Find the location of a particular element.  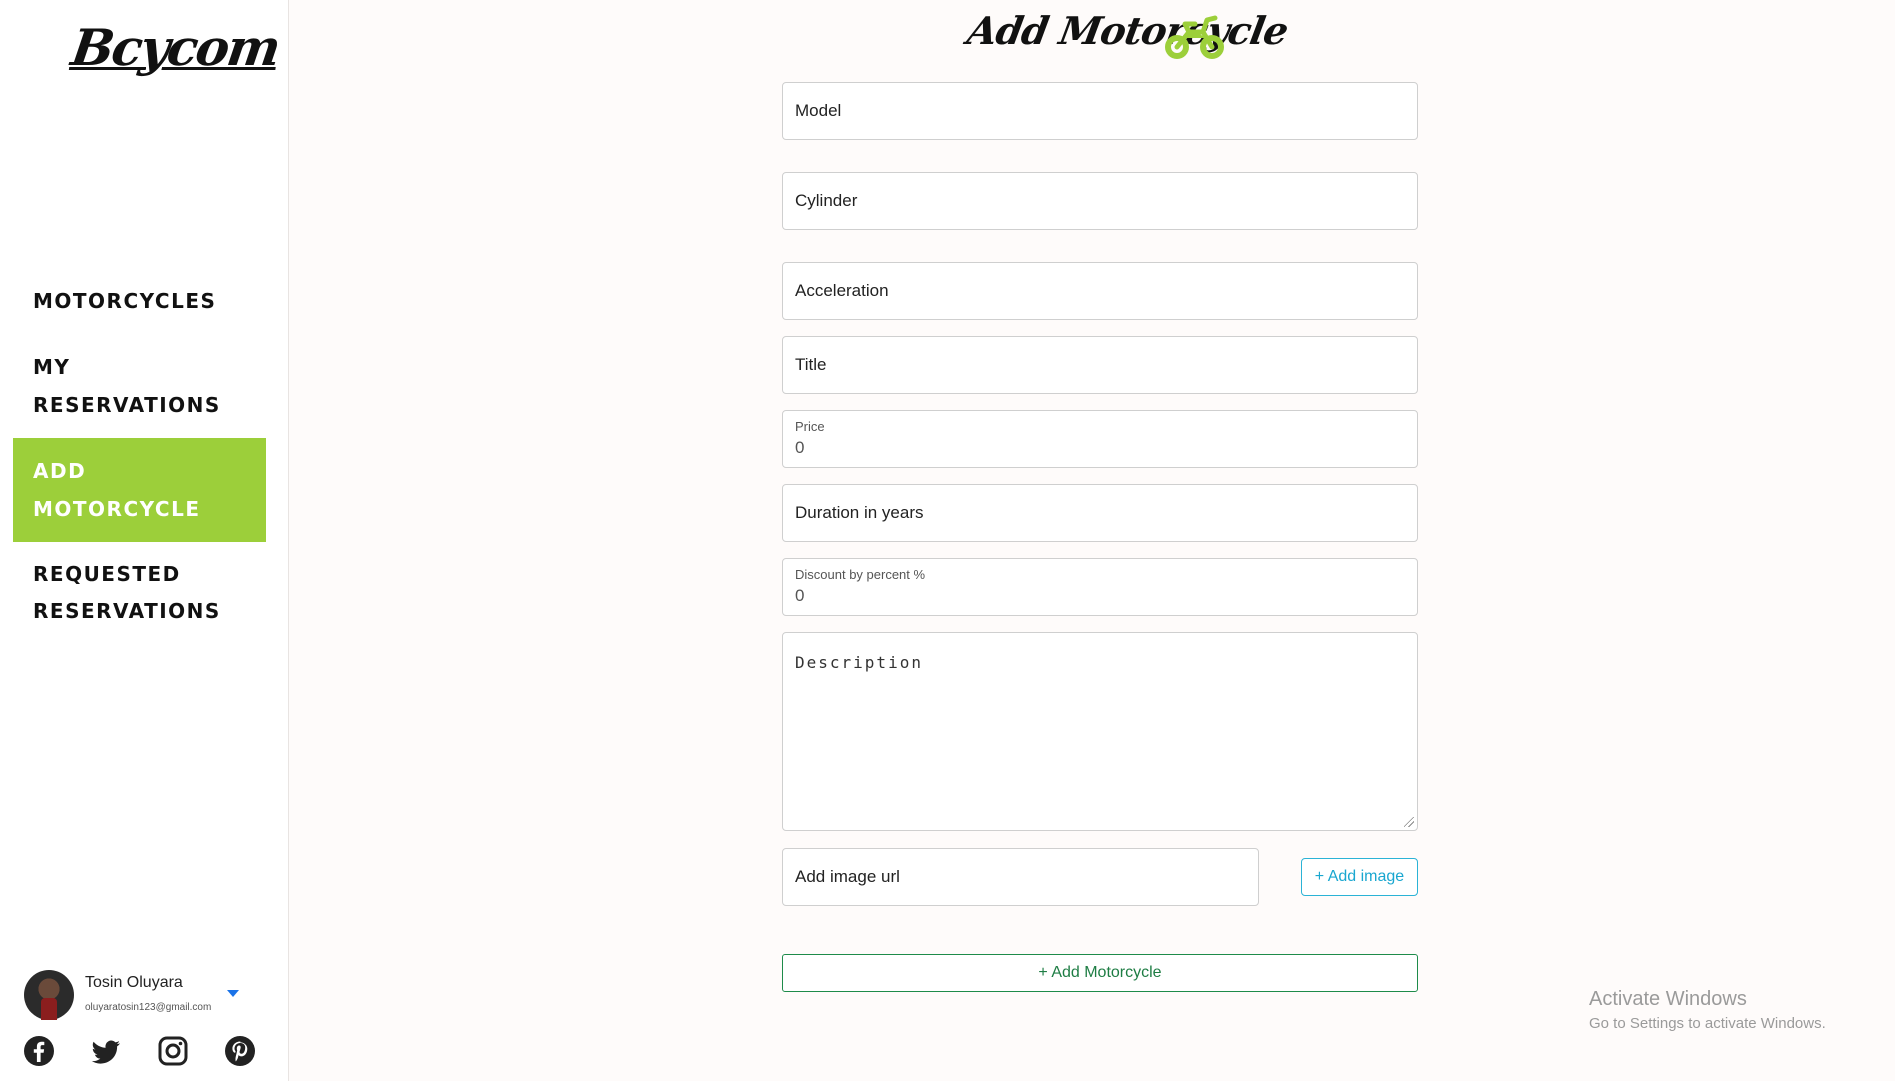

page-title: Add Motorcycle is located at coordinates (1128, 30).